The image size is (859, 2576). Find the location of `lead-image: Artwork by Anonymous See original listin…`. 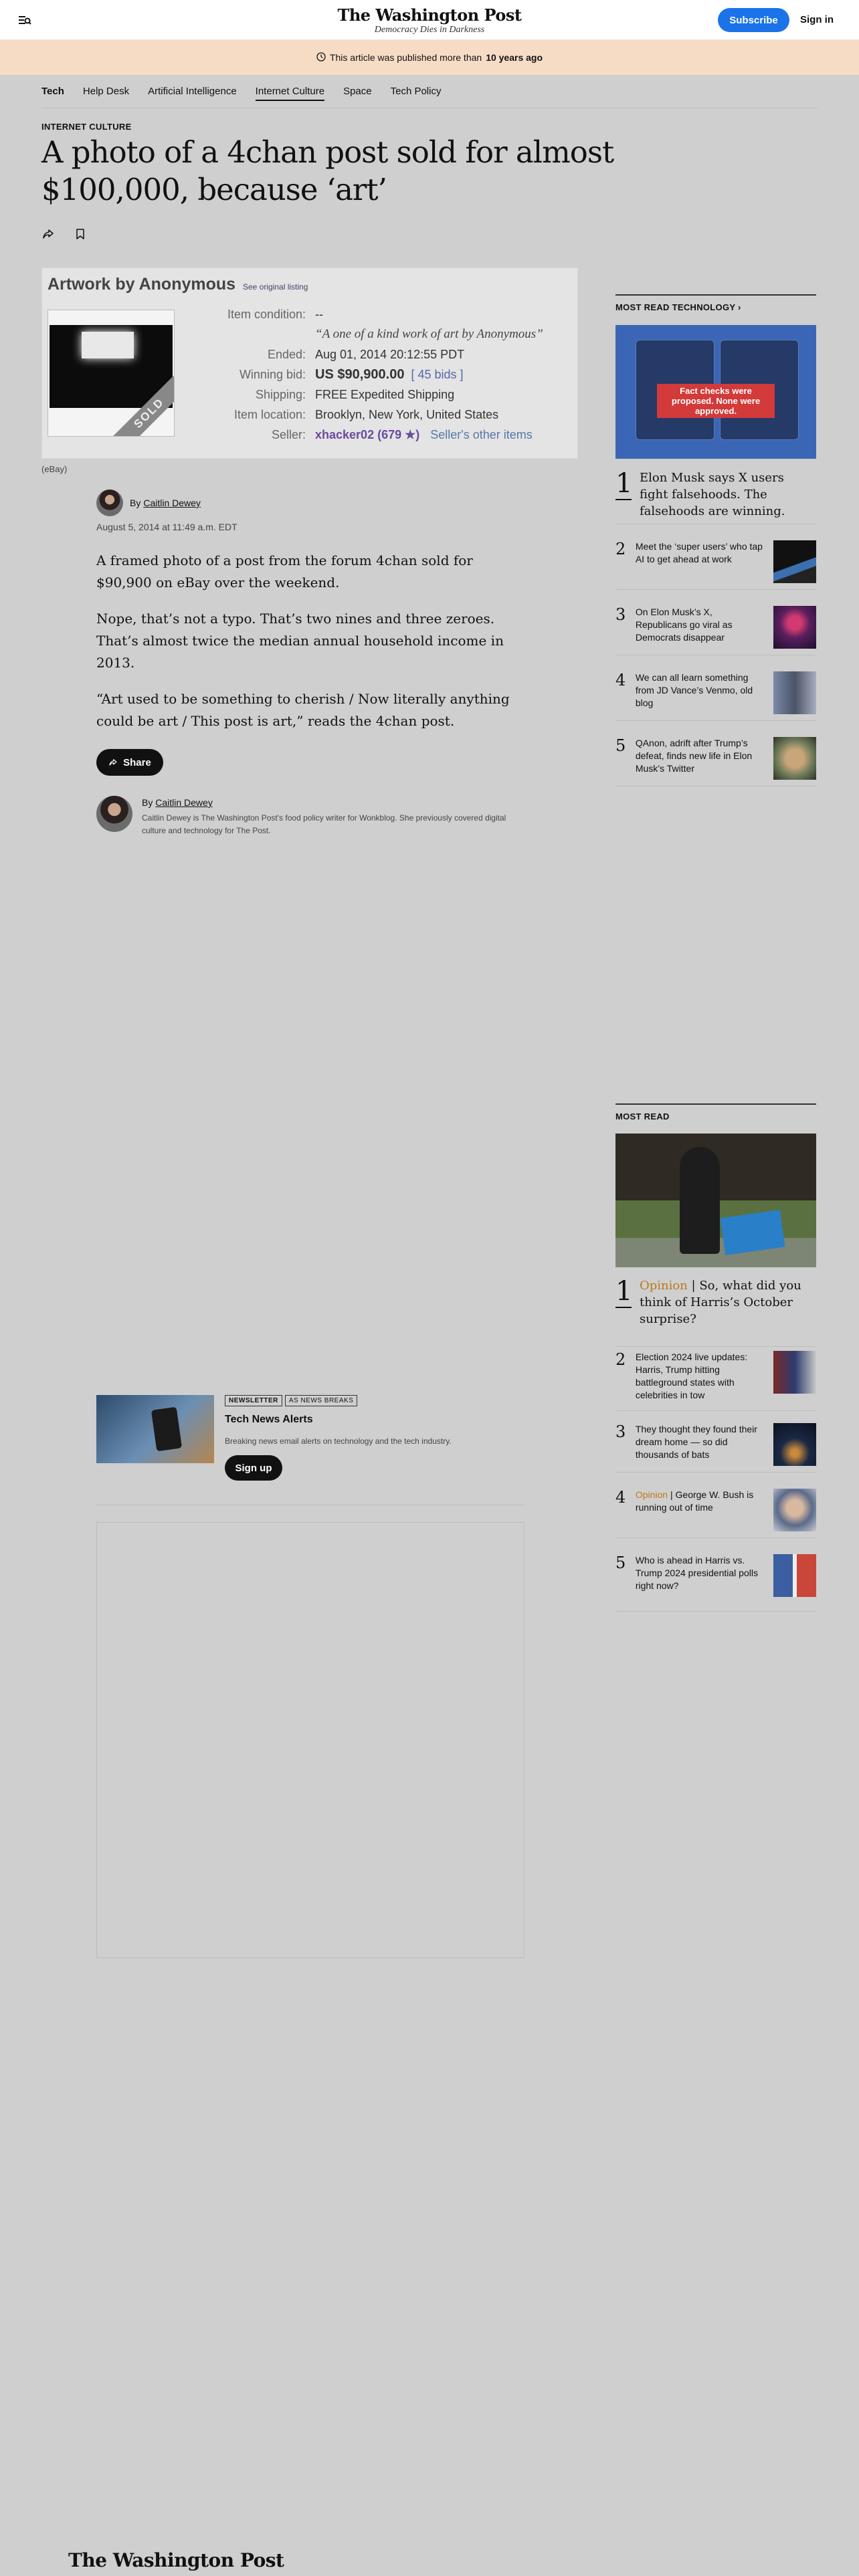

lead-image: Artwork by Anonymous See original listin… is located at coordinates (310, 363).